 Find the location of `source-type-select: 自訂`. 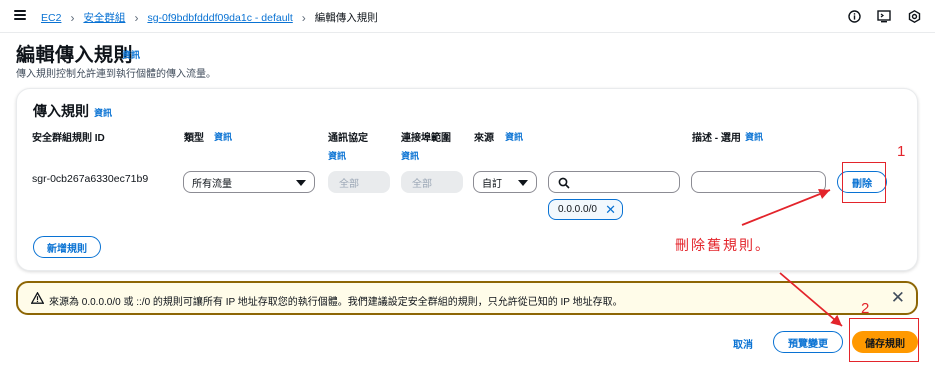

source-type-select: 自訂 is located at coordinates (505, 182).